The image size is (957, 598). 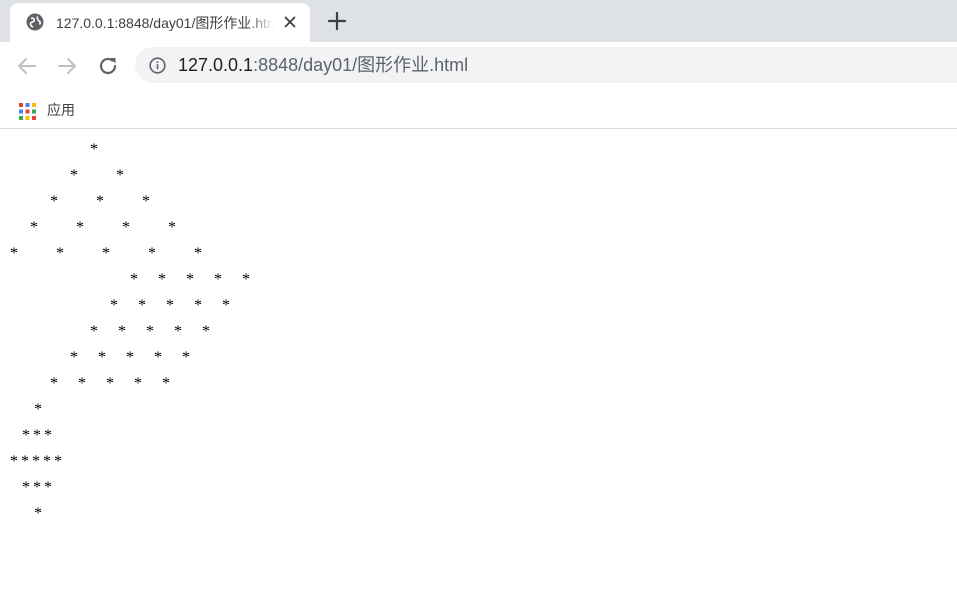 I want to click on browser-toolbar: 127.0.0.1:8848/day01/图形作业.html, so click(x=478, y=66).